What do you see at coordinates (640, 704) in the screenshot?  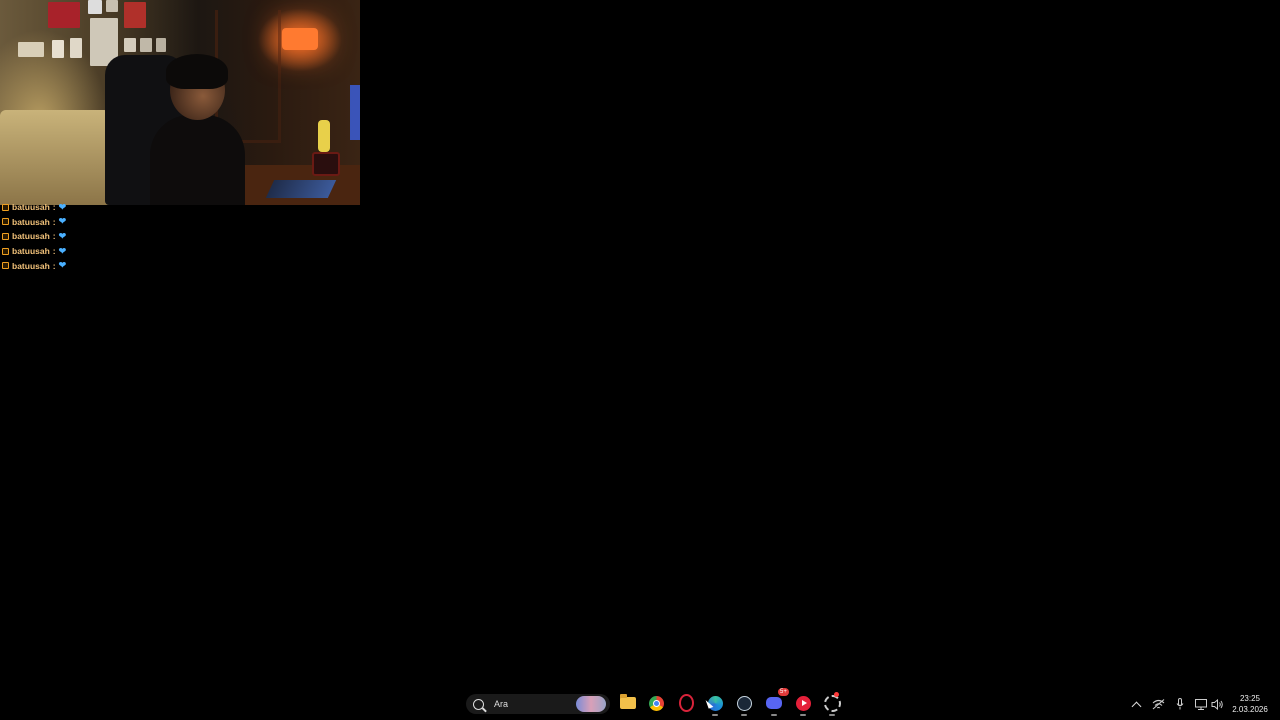 I see `taskbar` at bounding box center [640, 704].